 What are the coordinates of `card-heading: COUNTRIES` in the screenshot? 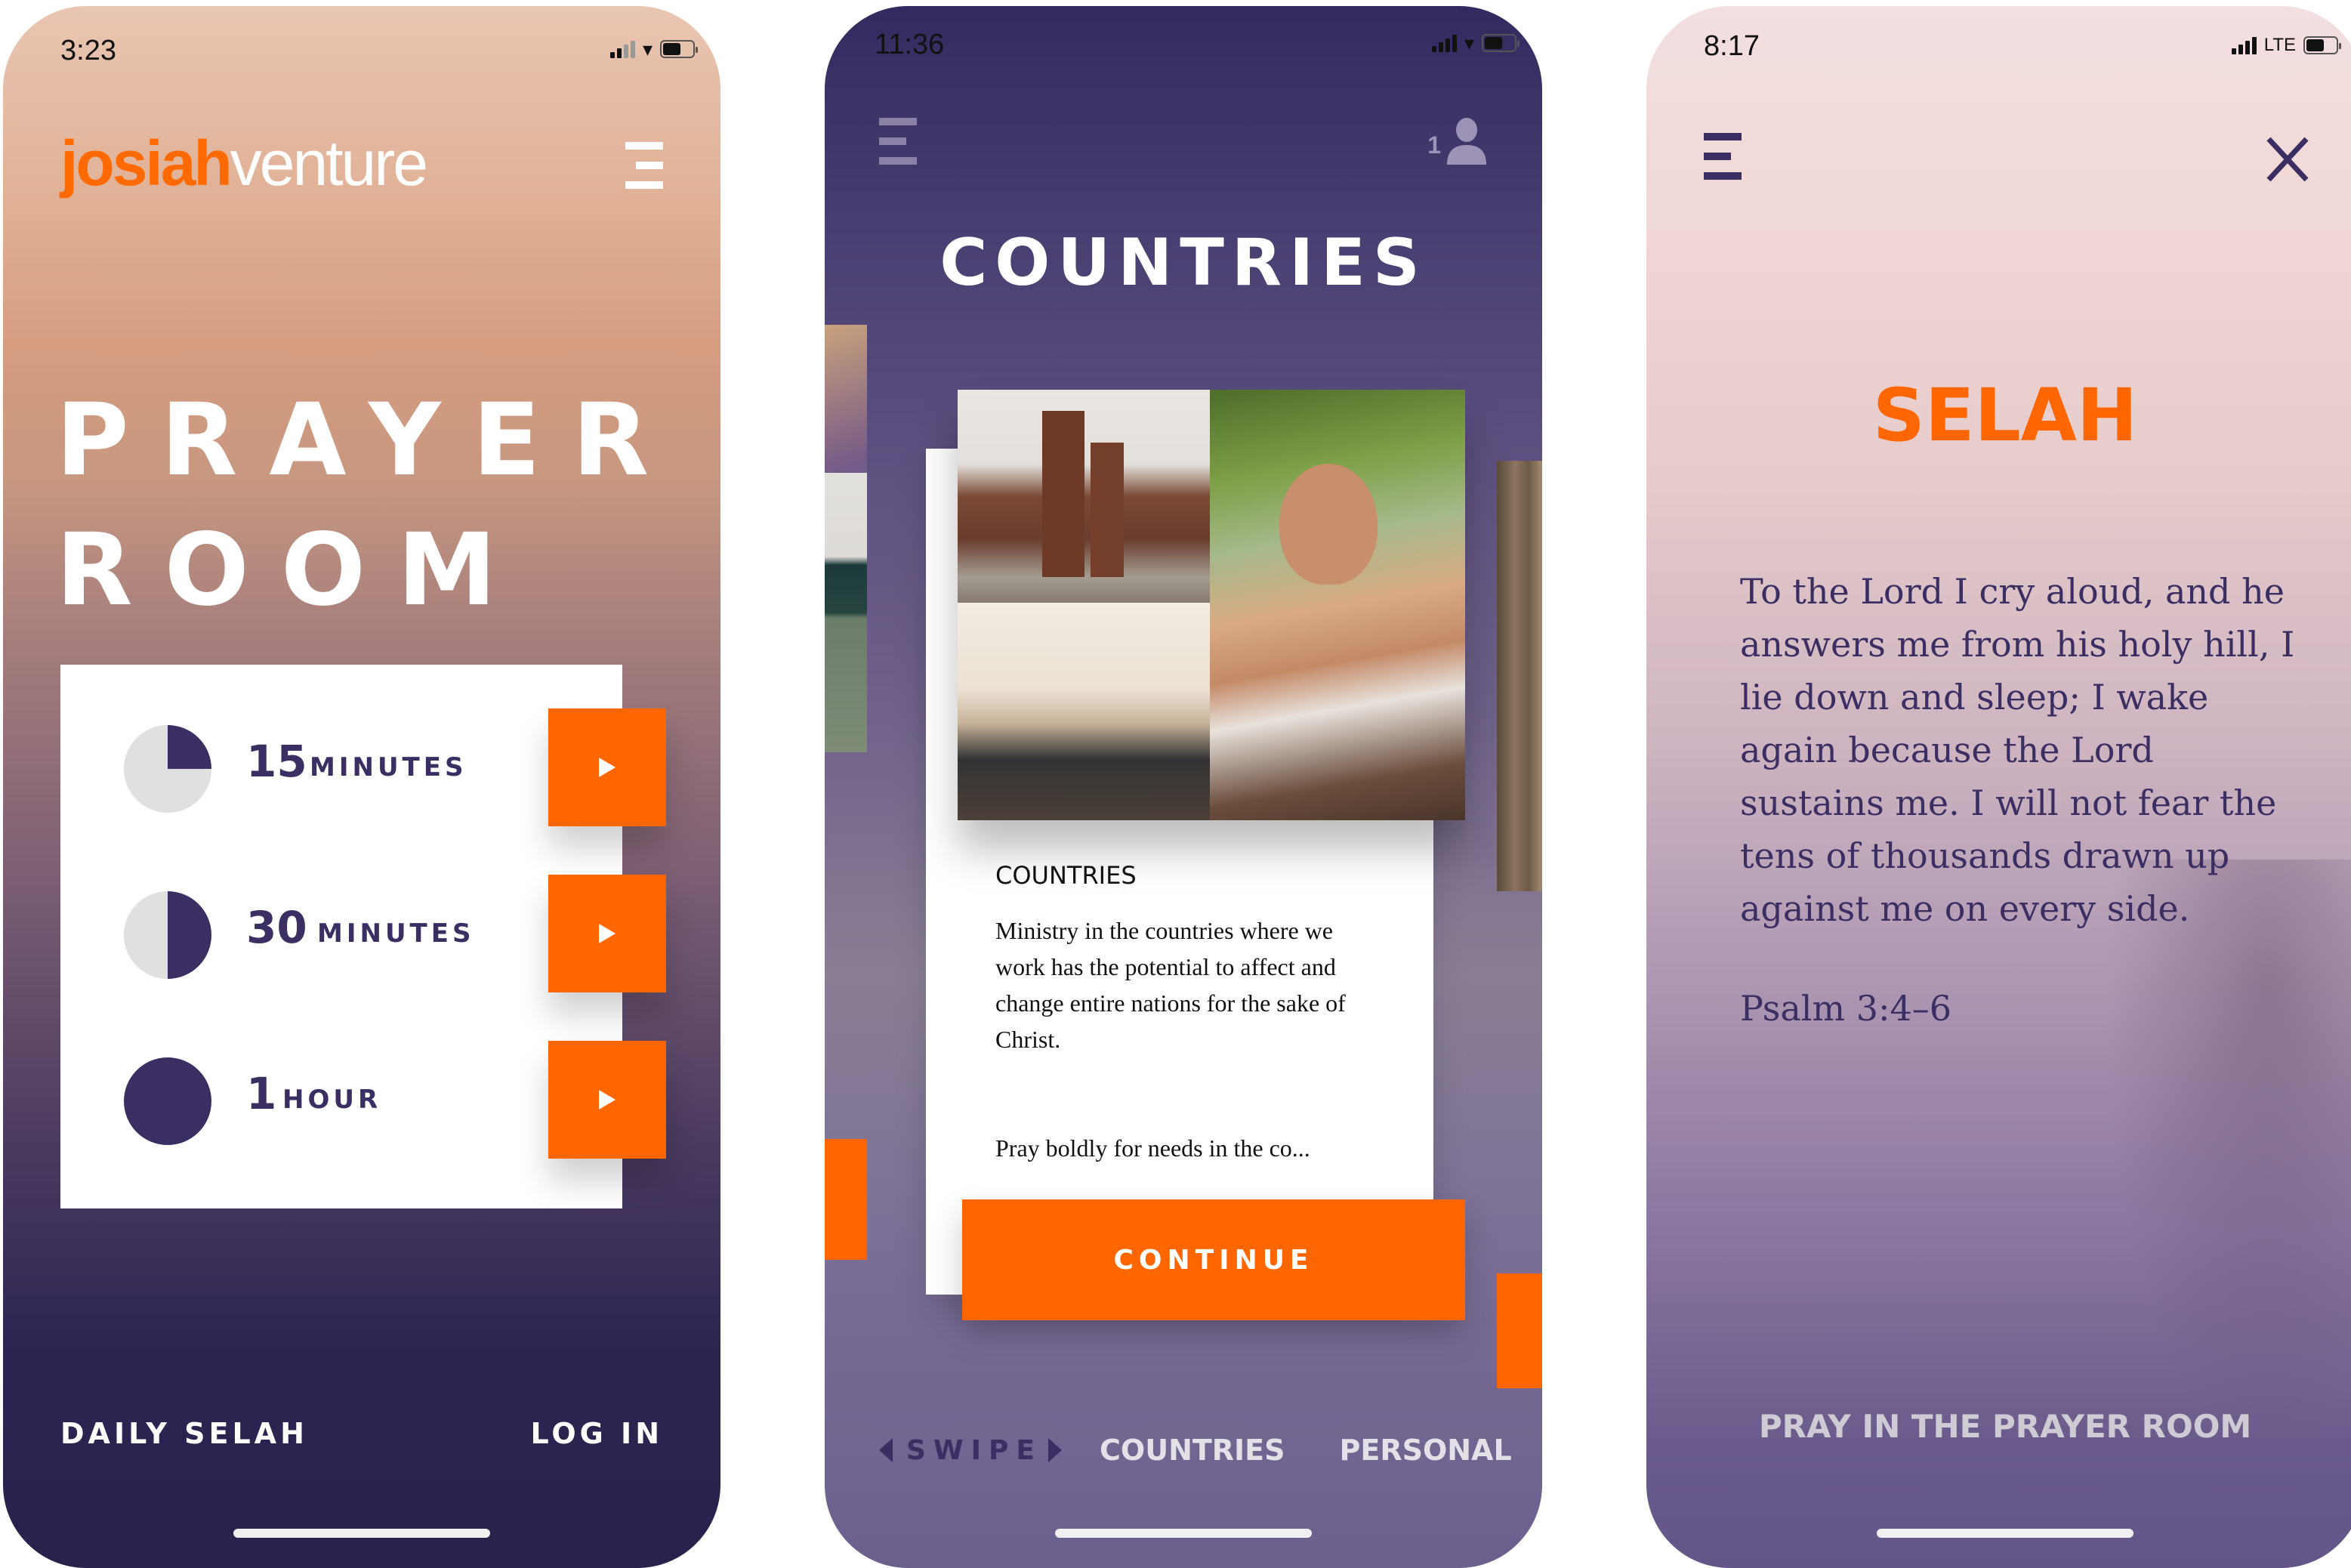 It's located at (1066, 875).